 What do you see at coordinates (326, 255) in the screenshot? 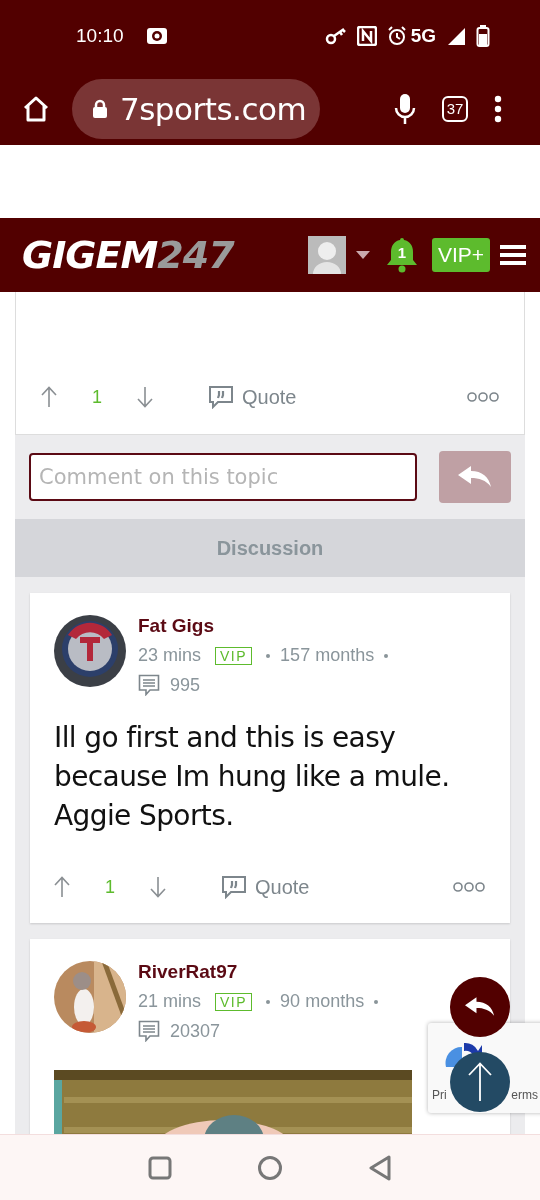
I see `user-avatar-icon` at bounding box center [326, 255].